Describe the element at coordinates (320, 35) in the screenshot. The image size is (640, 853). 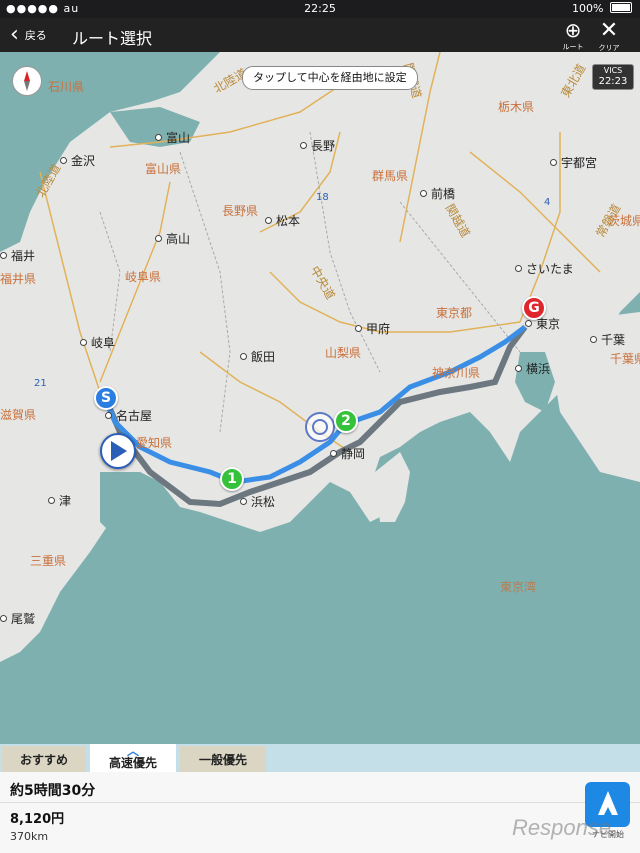
I see `nav-bar: ‹ 戻る ルート選択 ⊕ ルート ✕ クリア` at that location.